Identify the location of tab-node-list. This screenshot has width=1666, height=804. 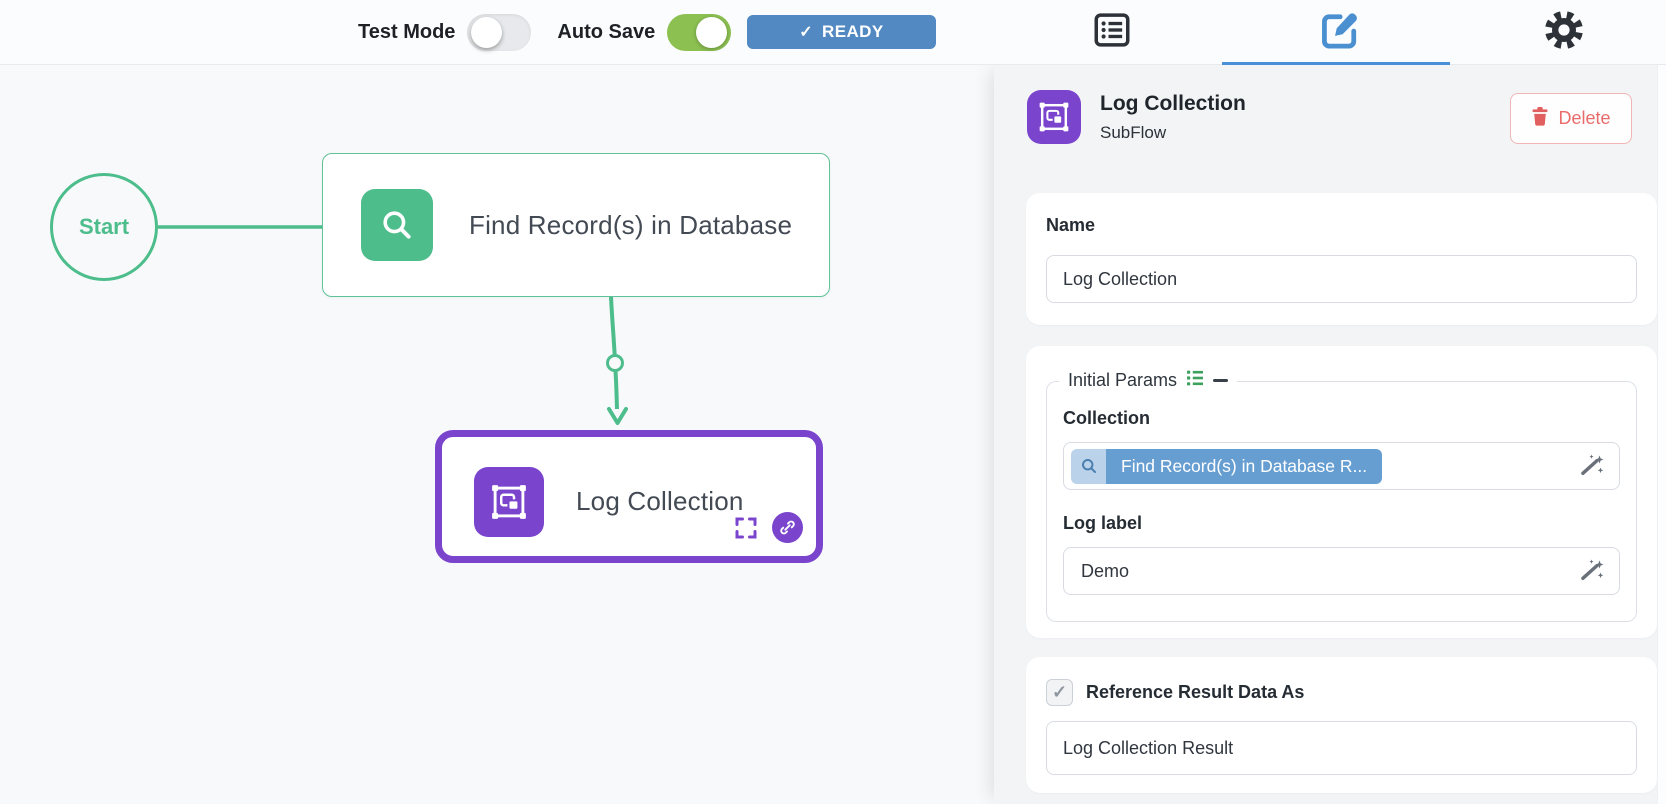
(1112, 32).